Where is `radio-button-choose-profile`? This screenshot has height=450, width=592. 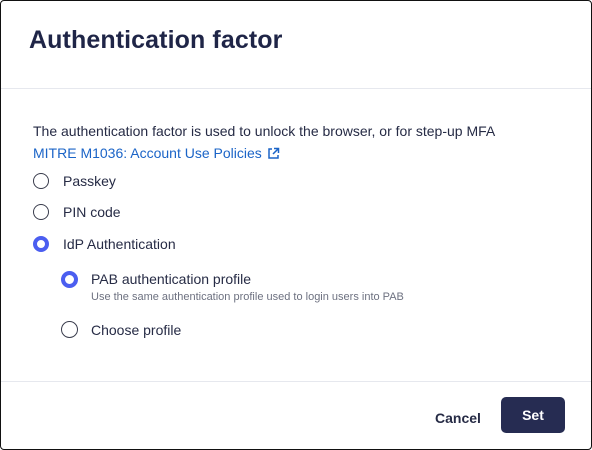
radio-button-choose-profile is located at coordinates (69, 329).